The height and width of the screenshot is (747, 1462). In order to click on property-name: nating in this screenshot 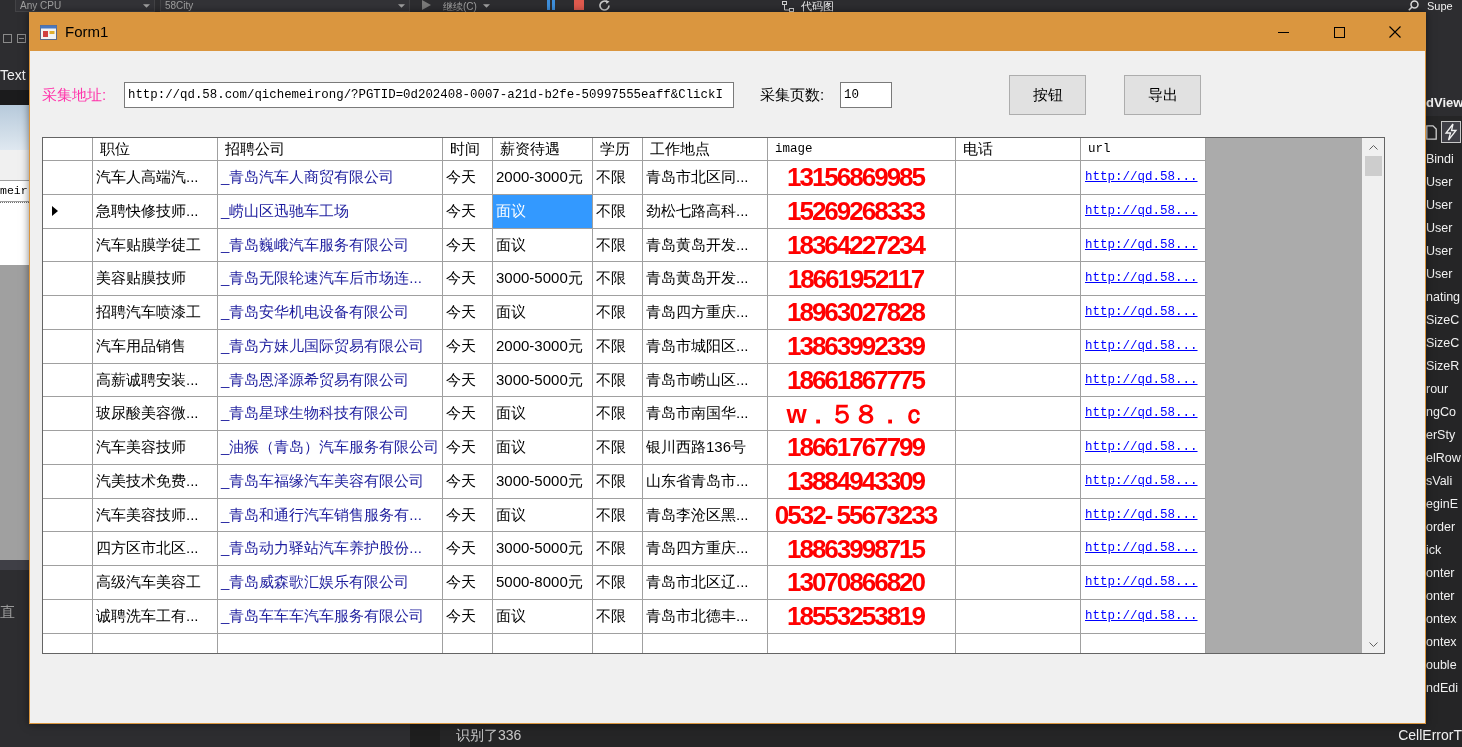, I will do `click(1443, 297)`.